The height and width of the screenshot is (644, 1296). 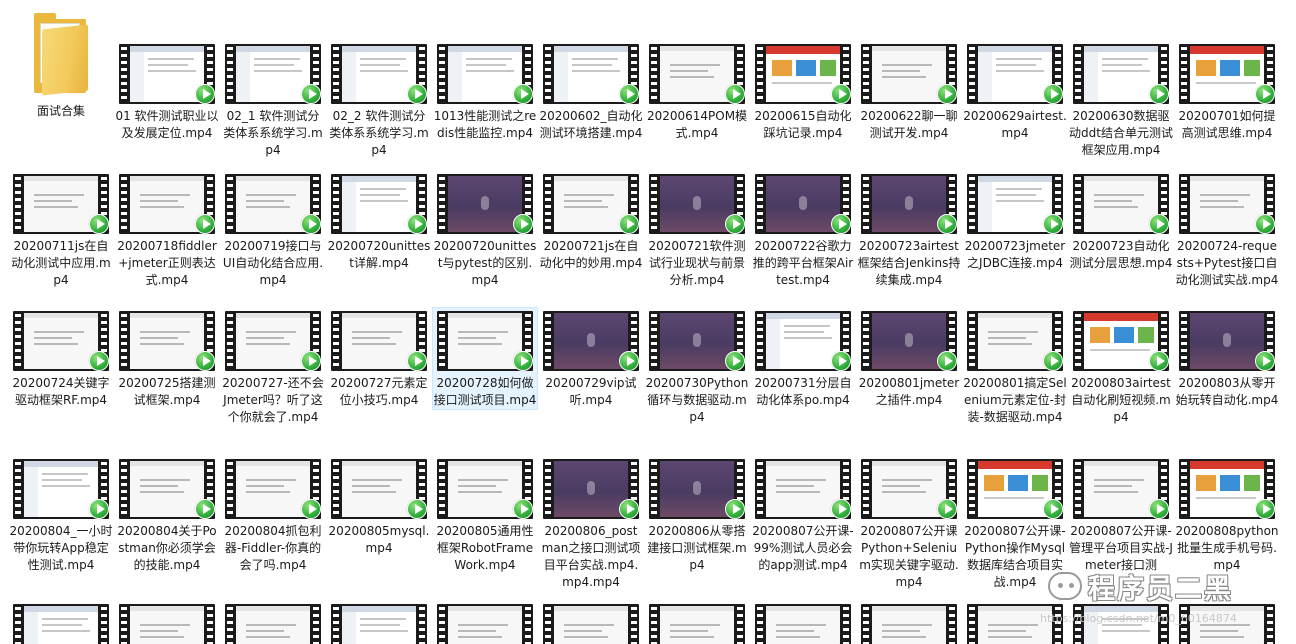 I want to click on video-file-item: 20200629airtest.mp4, so click(x=1015, y=91).